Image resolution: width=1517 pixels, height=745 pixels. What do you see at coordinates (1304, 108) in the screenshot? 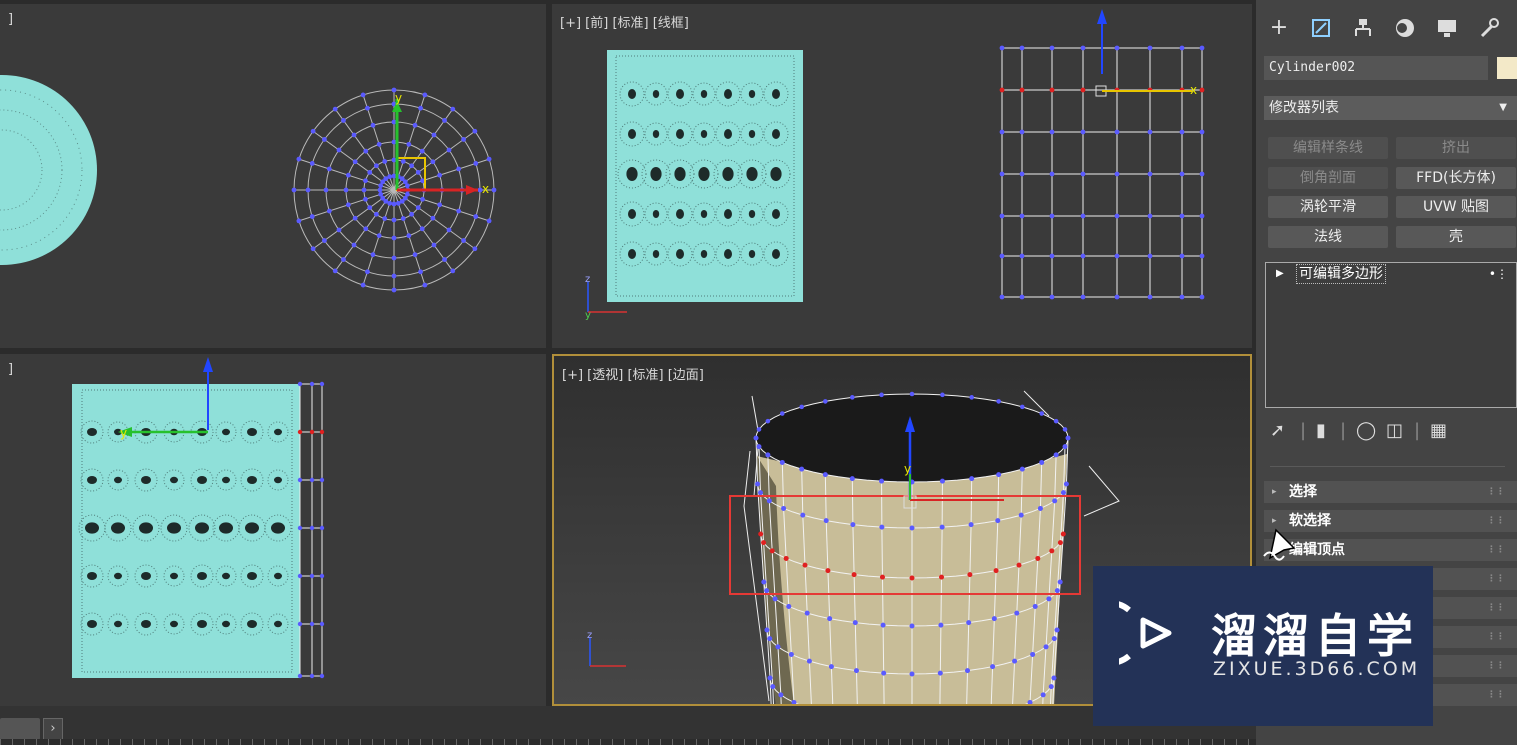
I see `modifier-list-label: 修改器列表` at bounding box center [1304, 108].